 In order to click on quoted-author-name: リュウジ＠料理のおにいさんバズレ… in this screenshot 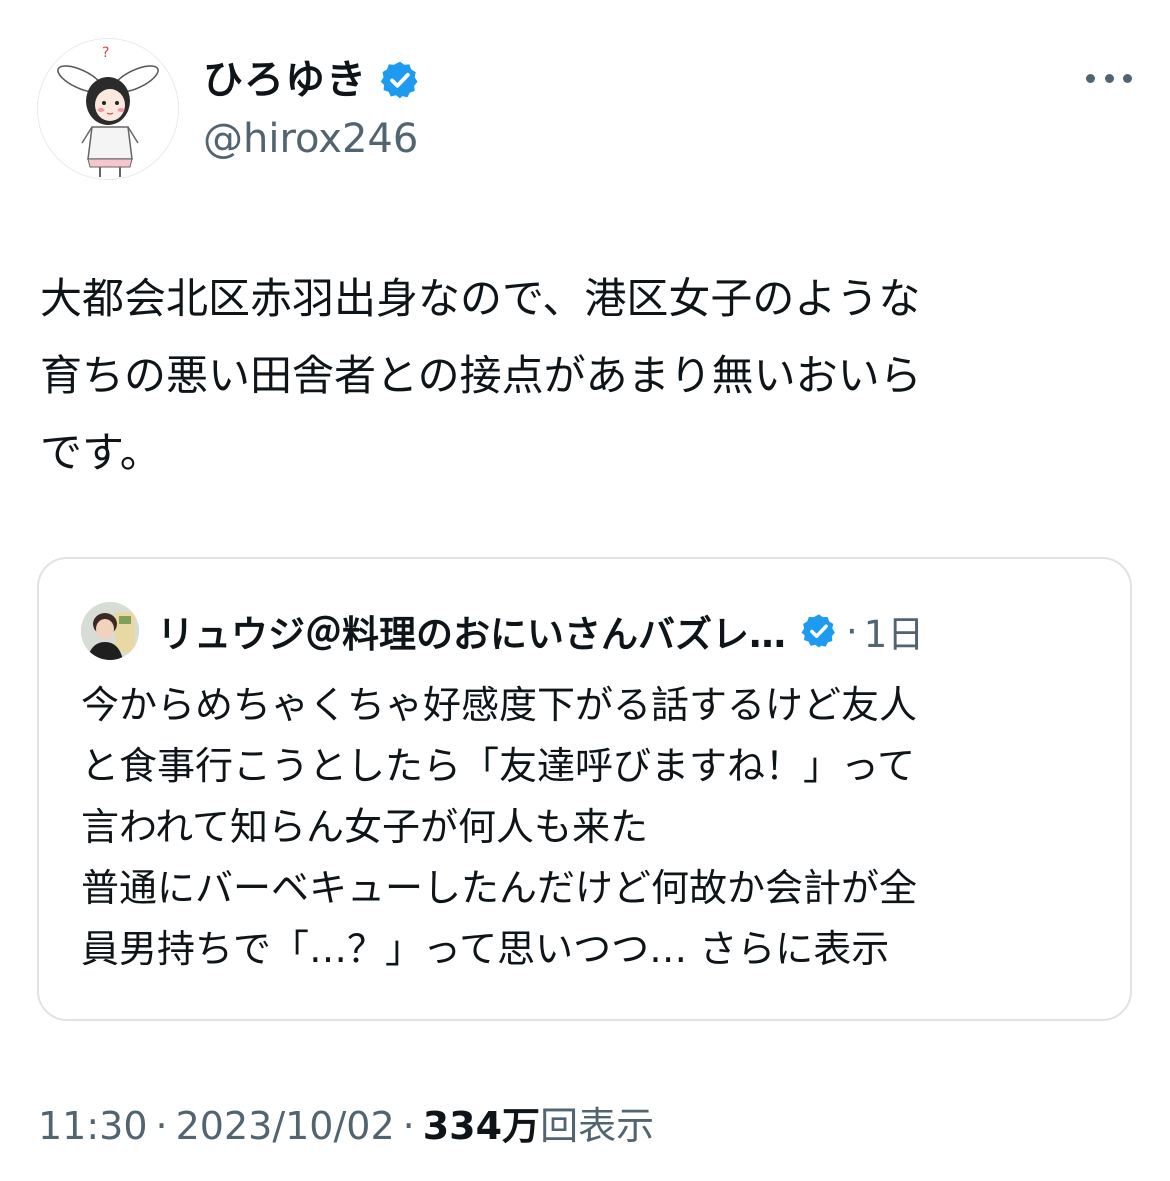, I will do `click(471, 631)`.